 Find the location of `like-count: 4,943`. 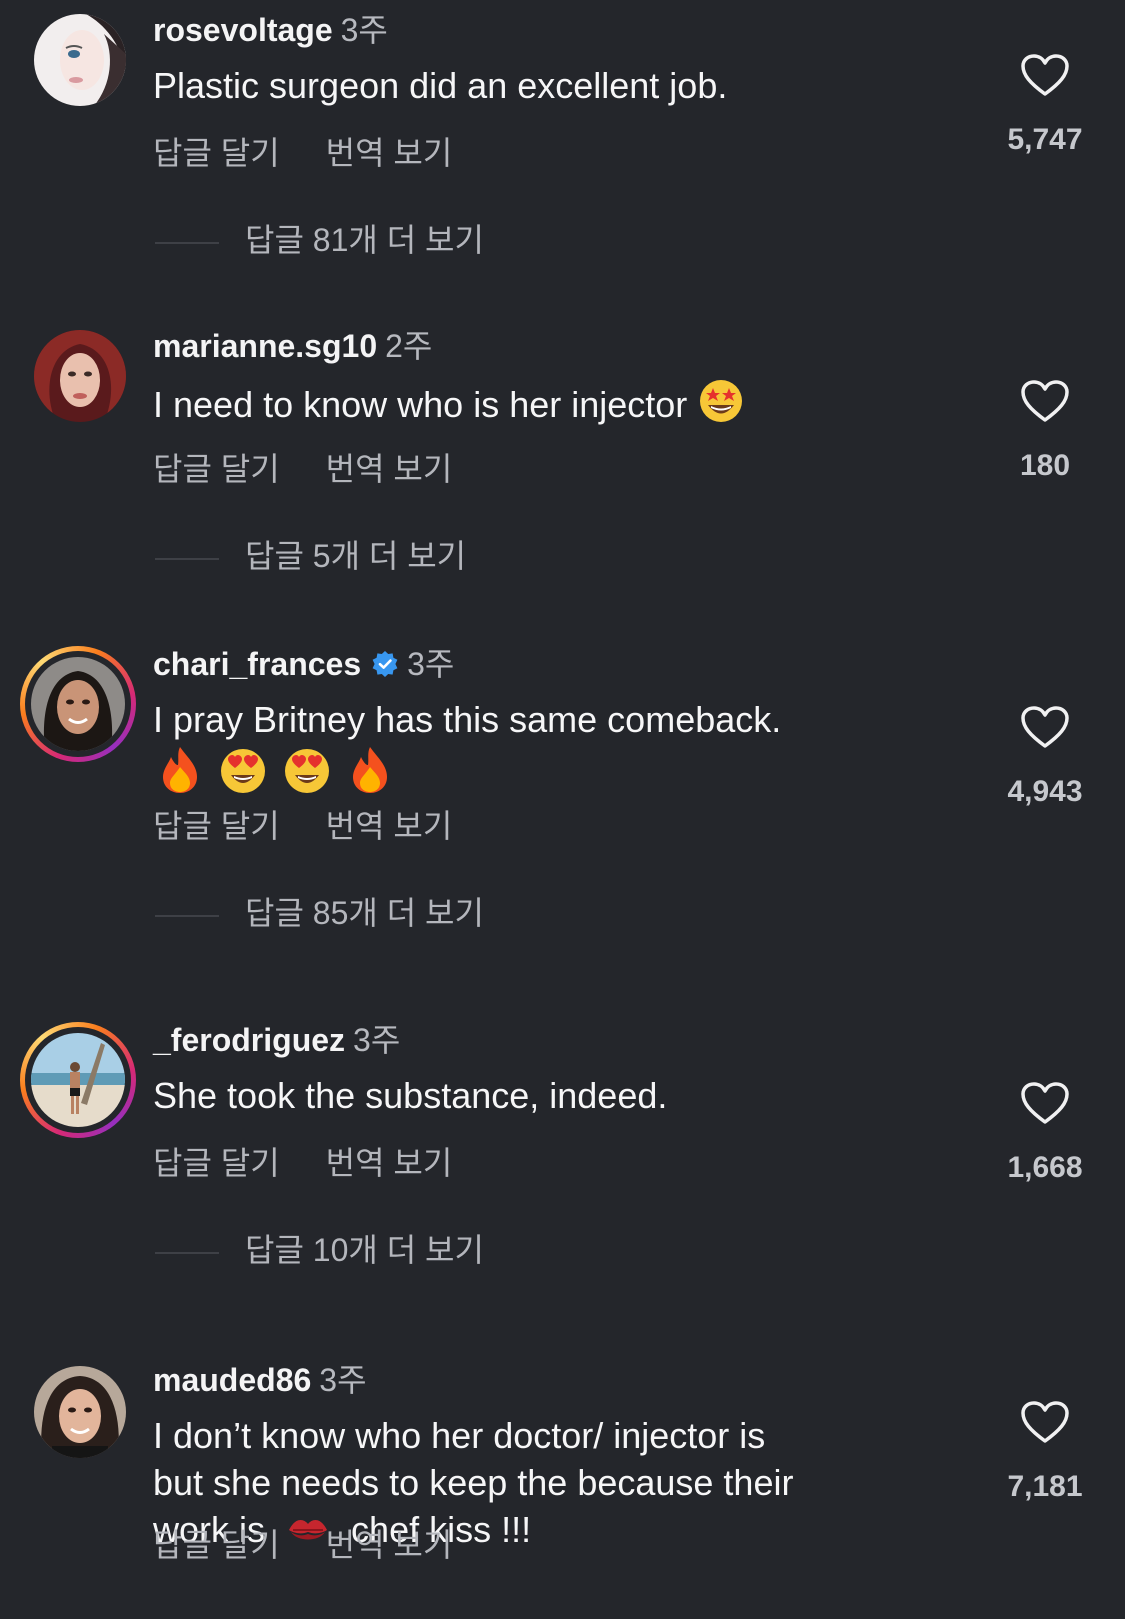

like-count: 4,943 is located at coordinates (1045, 791).